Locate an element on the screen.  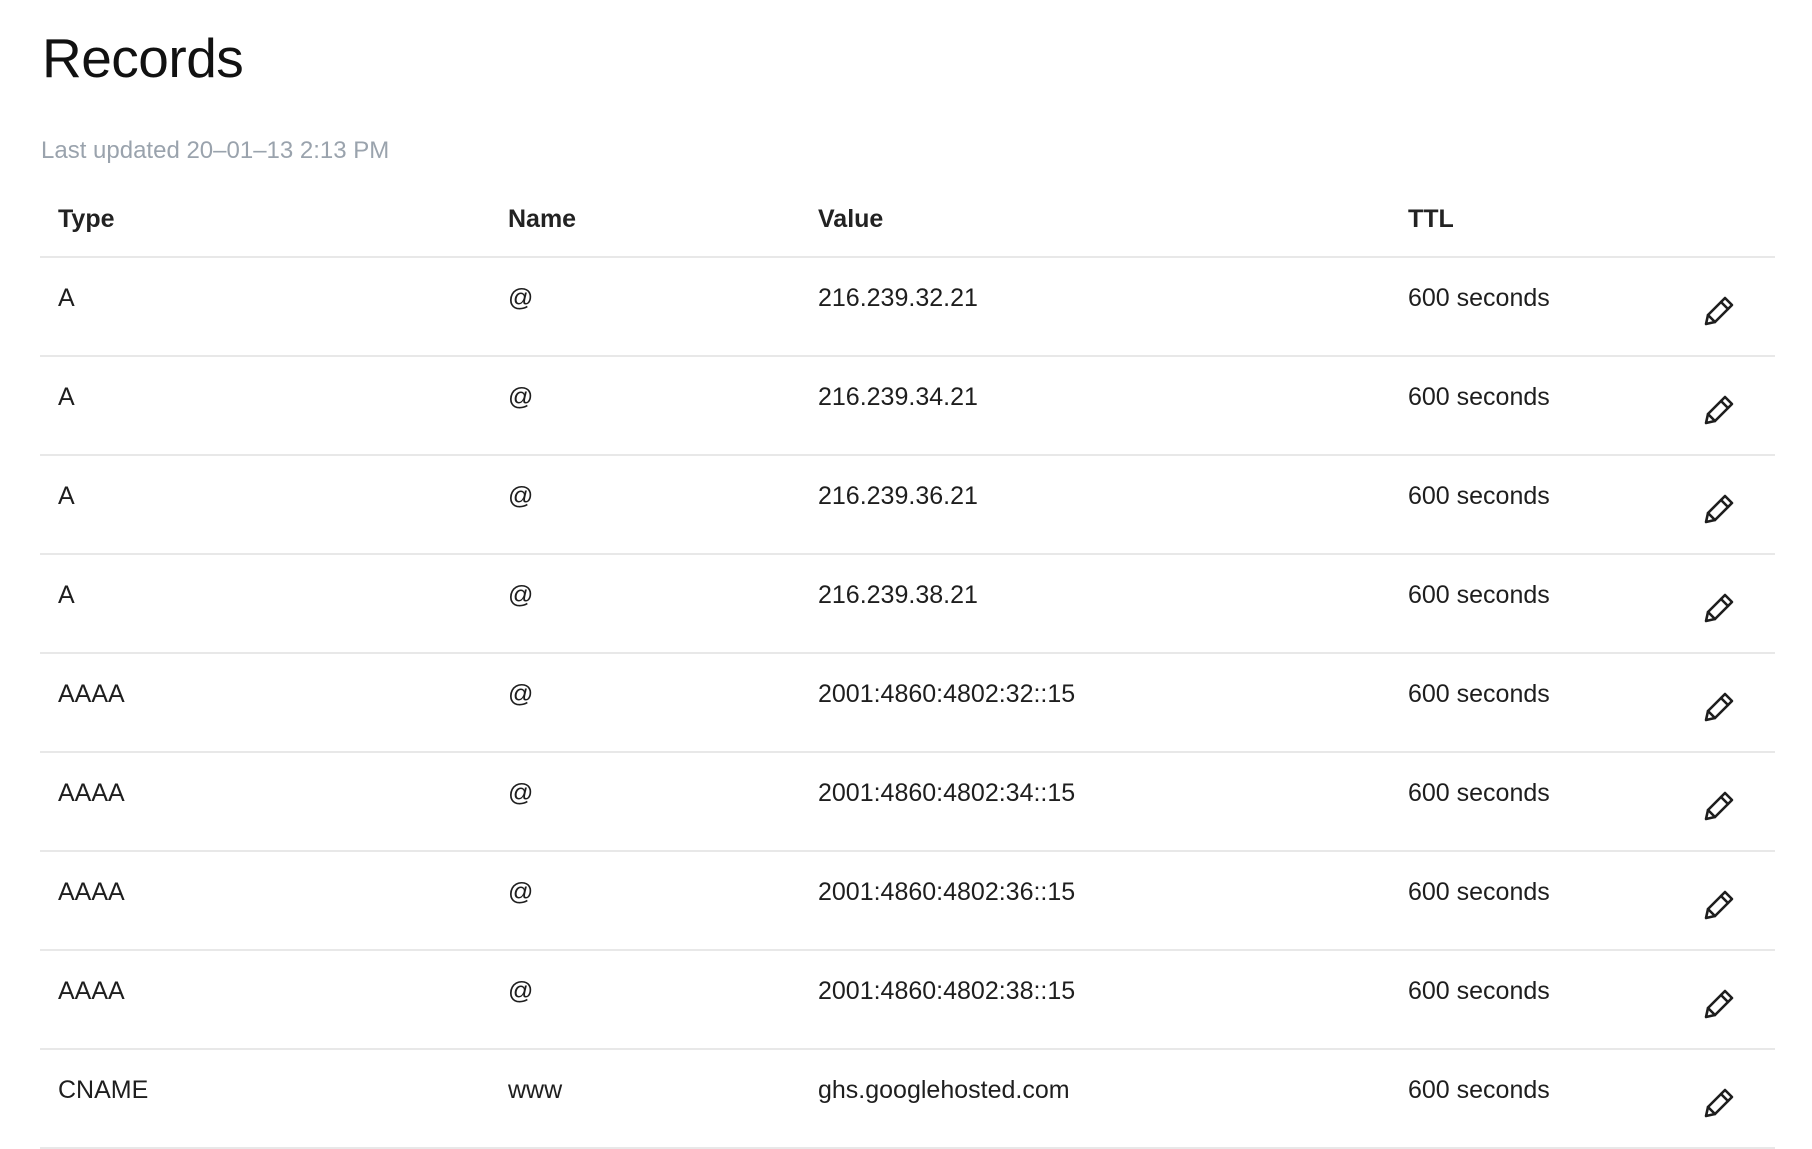
record-value: 2001:4860:4802:32::15 is located at coordinates (1095, 703).